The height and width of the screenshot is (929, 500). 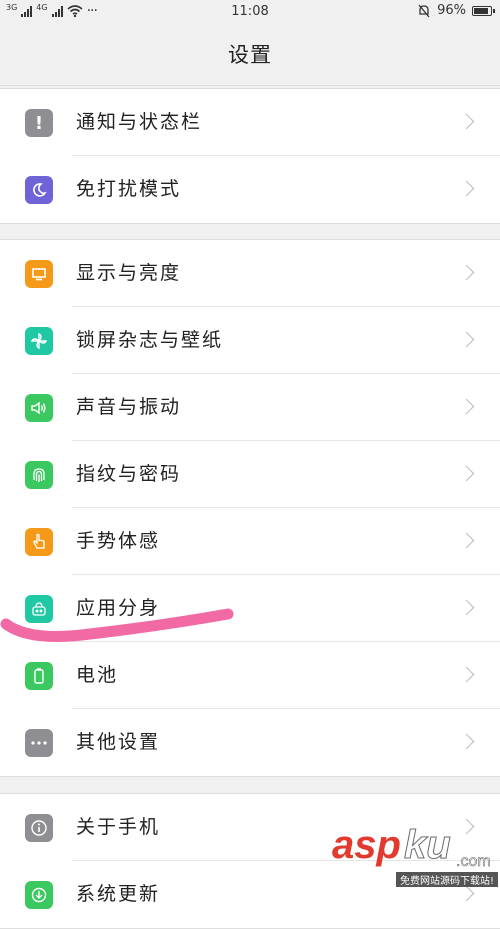 What do you see at coordinates (39, 408) in the screenshot?
I see `speaker-icon` at bounding box center [39, 408].